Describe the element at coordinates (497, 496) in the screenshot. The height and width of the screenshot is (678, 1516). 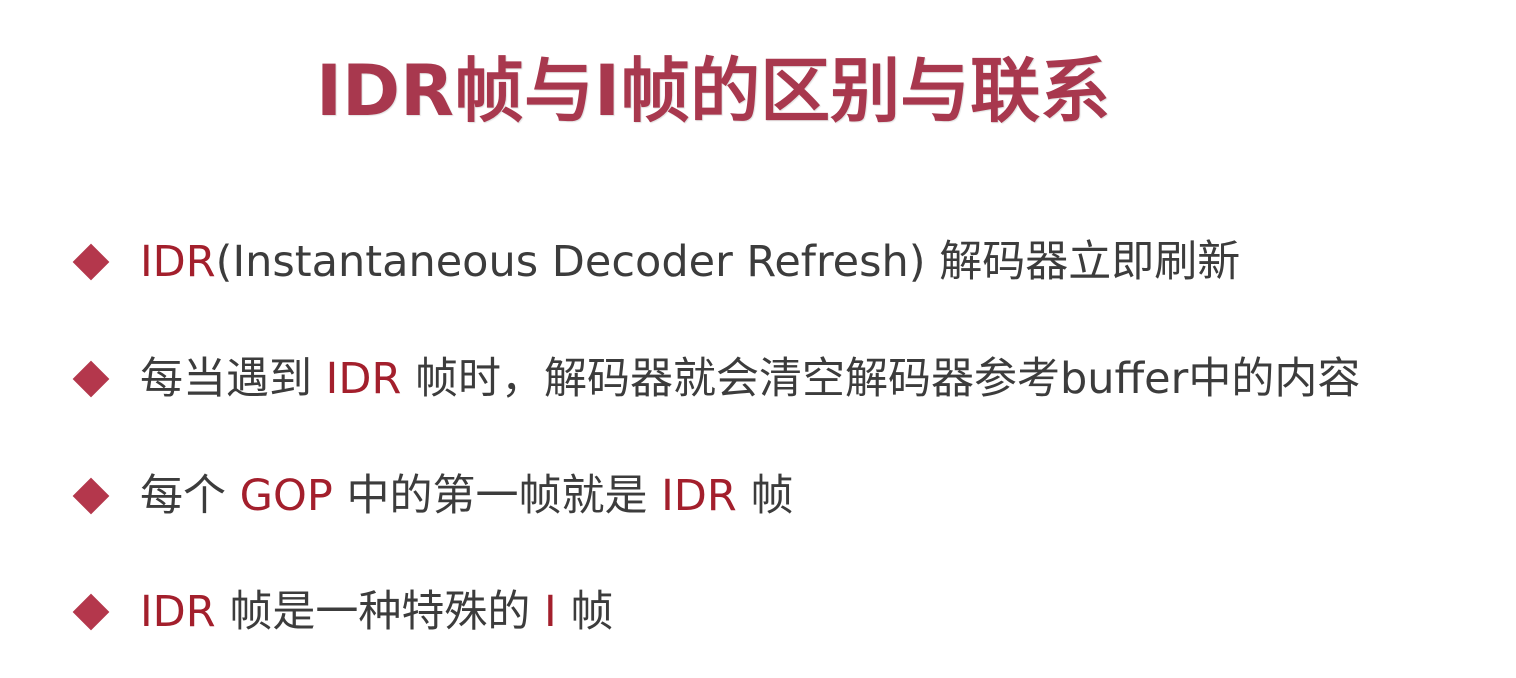
I see `body-text: 中的第一帧就是` at that location.